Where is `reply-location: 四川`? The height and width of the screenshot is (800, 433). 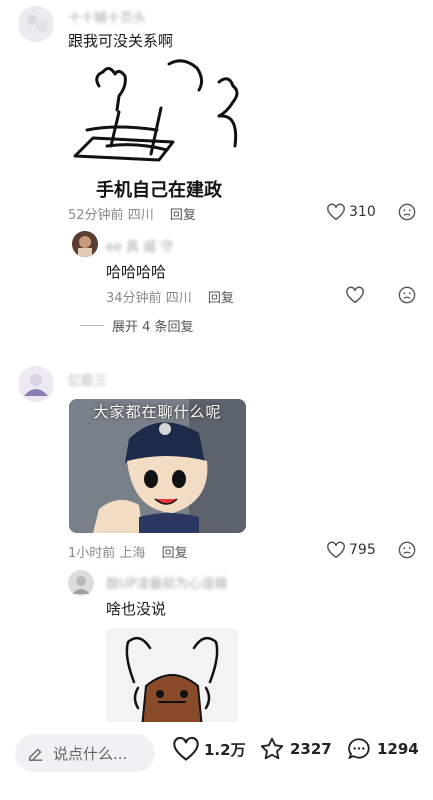
reply-location: 四川 is located at coordinates (178, 298).